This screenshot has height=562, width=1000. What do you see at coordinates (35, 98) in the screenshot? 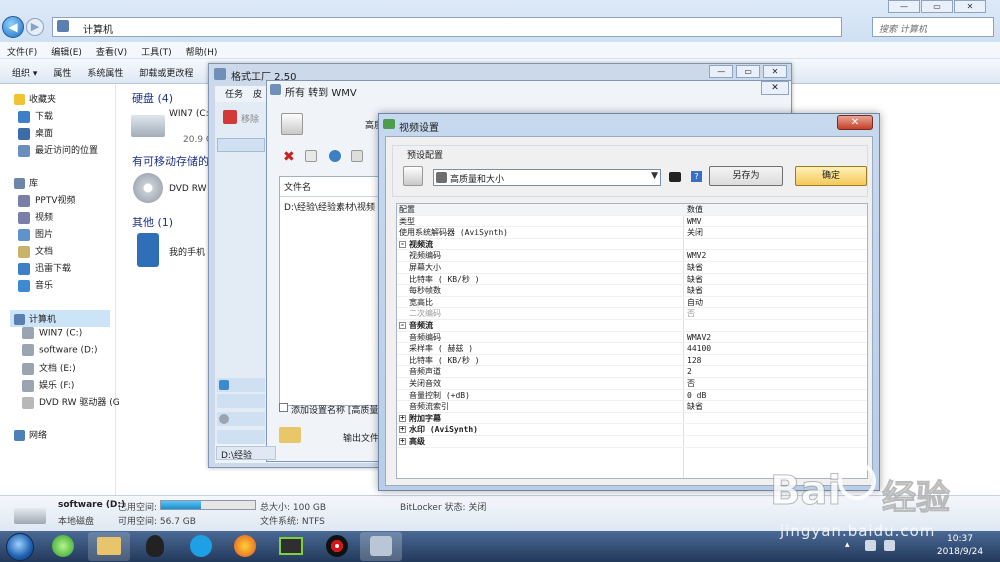
I see `favorites-header: 收藏夹` at bounding box center [35, 98].